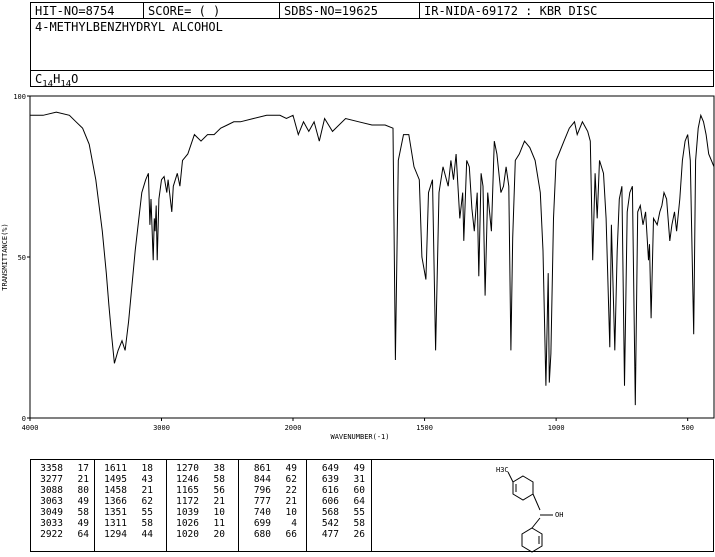  What do you see at coordinates (161, 428) in the screenshot?
I see `x-tick-label: 3000` at bounding box center [161, 428].